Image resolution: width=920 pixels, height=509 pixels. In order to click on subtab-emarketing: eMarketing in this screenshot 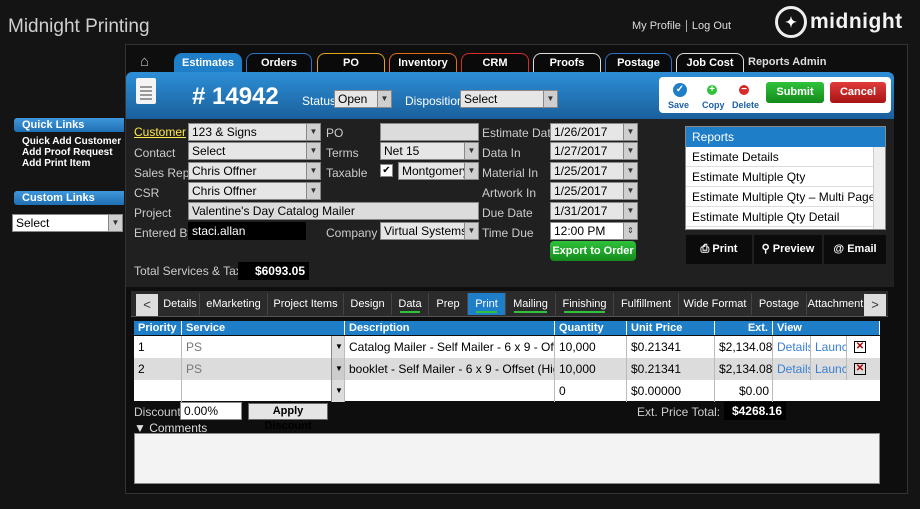, I will do `click(234, 304)`.